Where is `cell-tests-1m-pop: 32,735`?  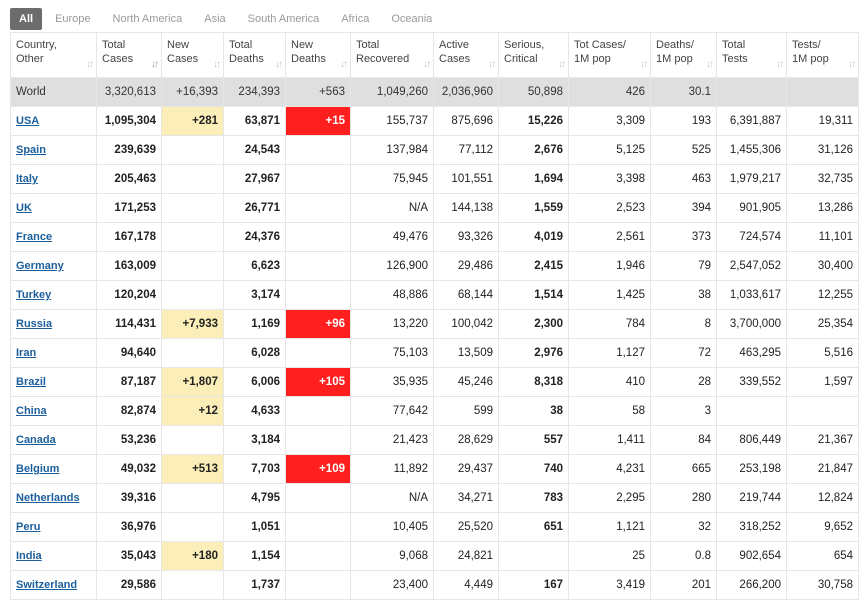 cell-tests-1m-pop: 32,735 is located at coordinates (822, 179).